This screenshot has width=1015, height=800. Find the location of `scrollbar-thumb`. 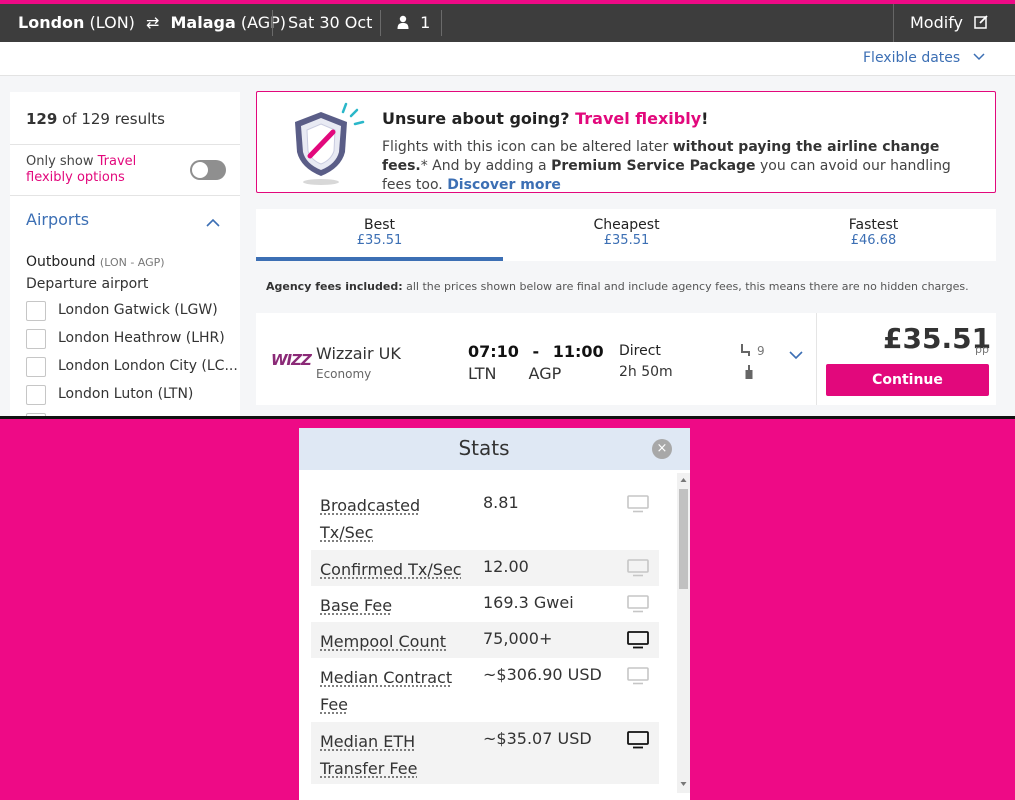

scrollbar-thumb is located at coordinates (683, 539).